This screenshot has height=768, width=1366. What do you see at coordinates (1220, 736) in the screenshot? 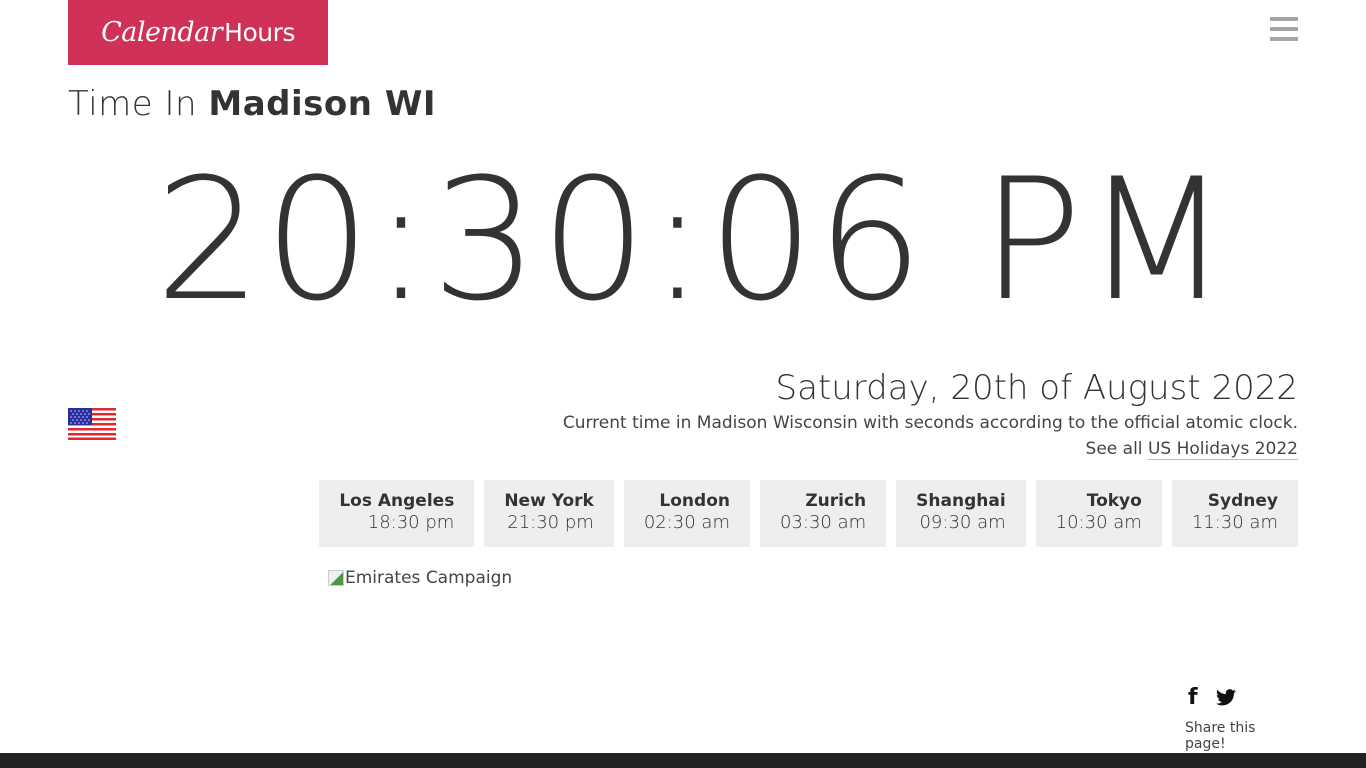
I see `share-label: Share this page!` at bounding box center [1220, 736].